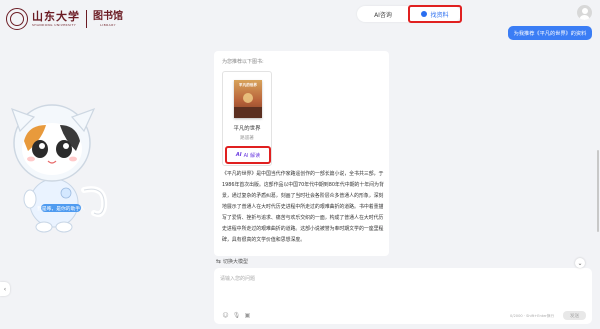 Image resolution: width=600 pixels, height=329 pixels. I want to click on scrollbar, so click(598, 191).